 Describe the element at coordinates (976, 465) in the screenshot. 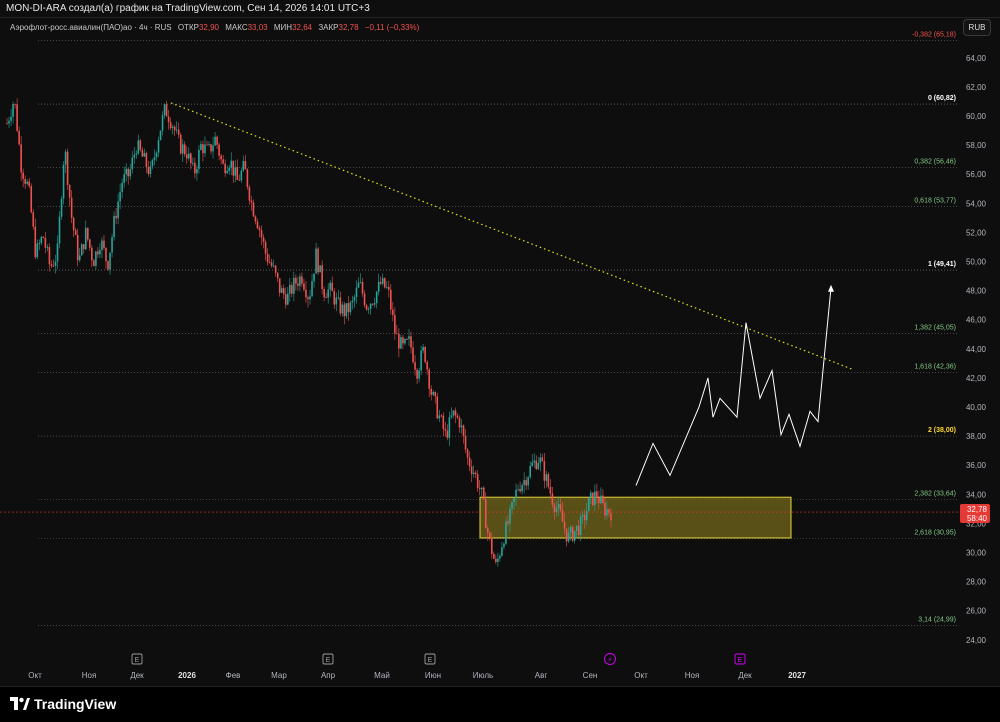

I see `price-tick-label: 36,00` at that location.